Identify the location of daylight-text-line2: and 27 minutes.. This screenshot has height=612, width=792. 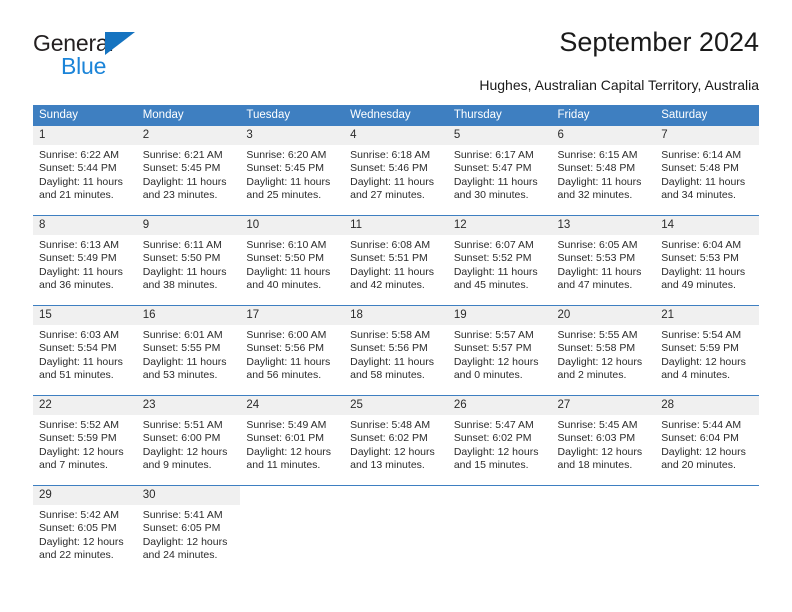
(387, 194).